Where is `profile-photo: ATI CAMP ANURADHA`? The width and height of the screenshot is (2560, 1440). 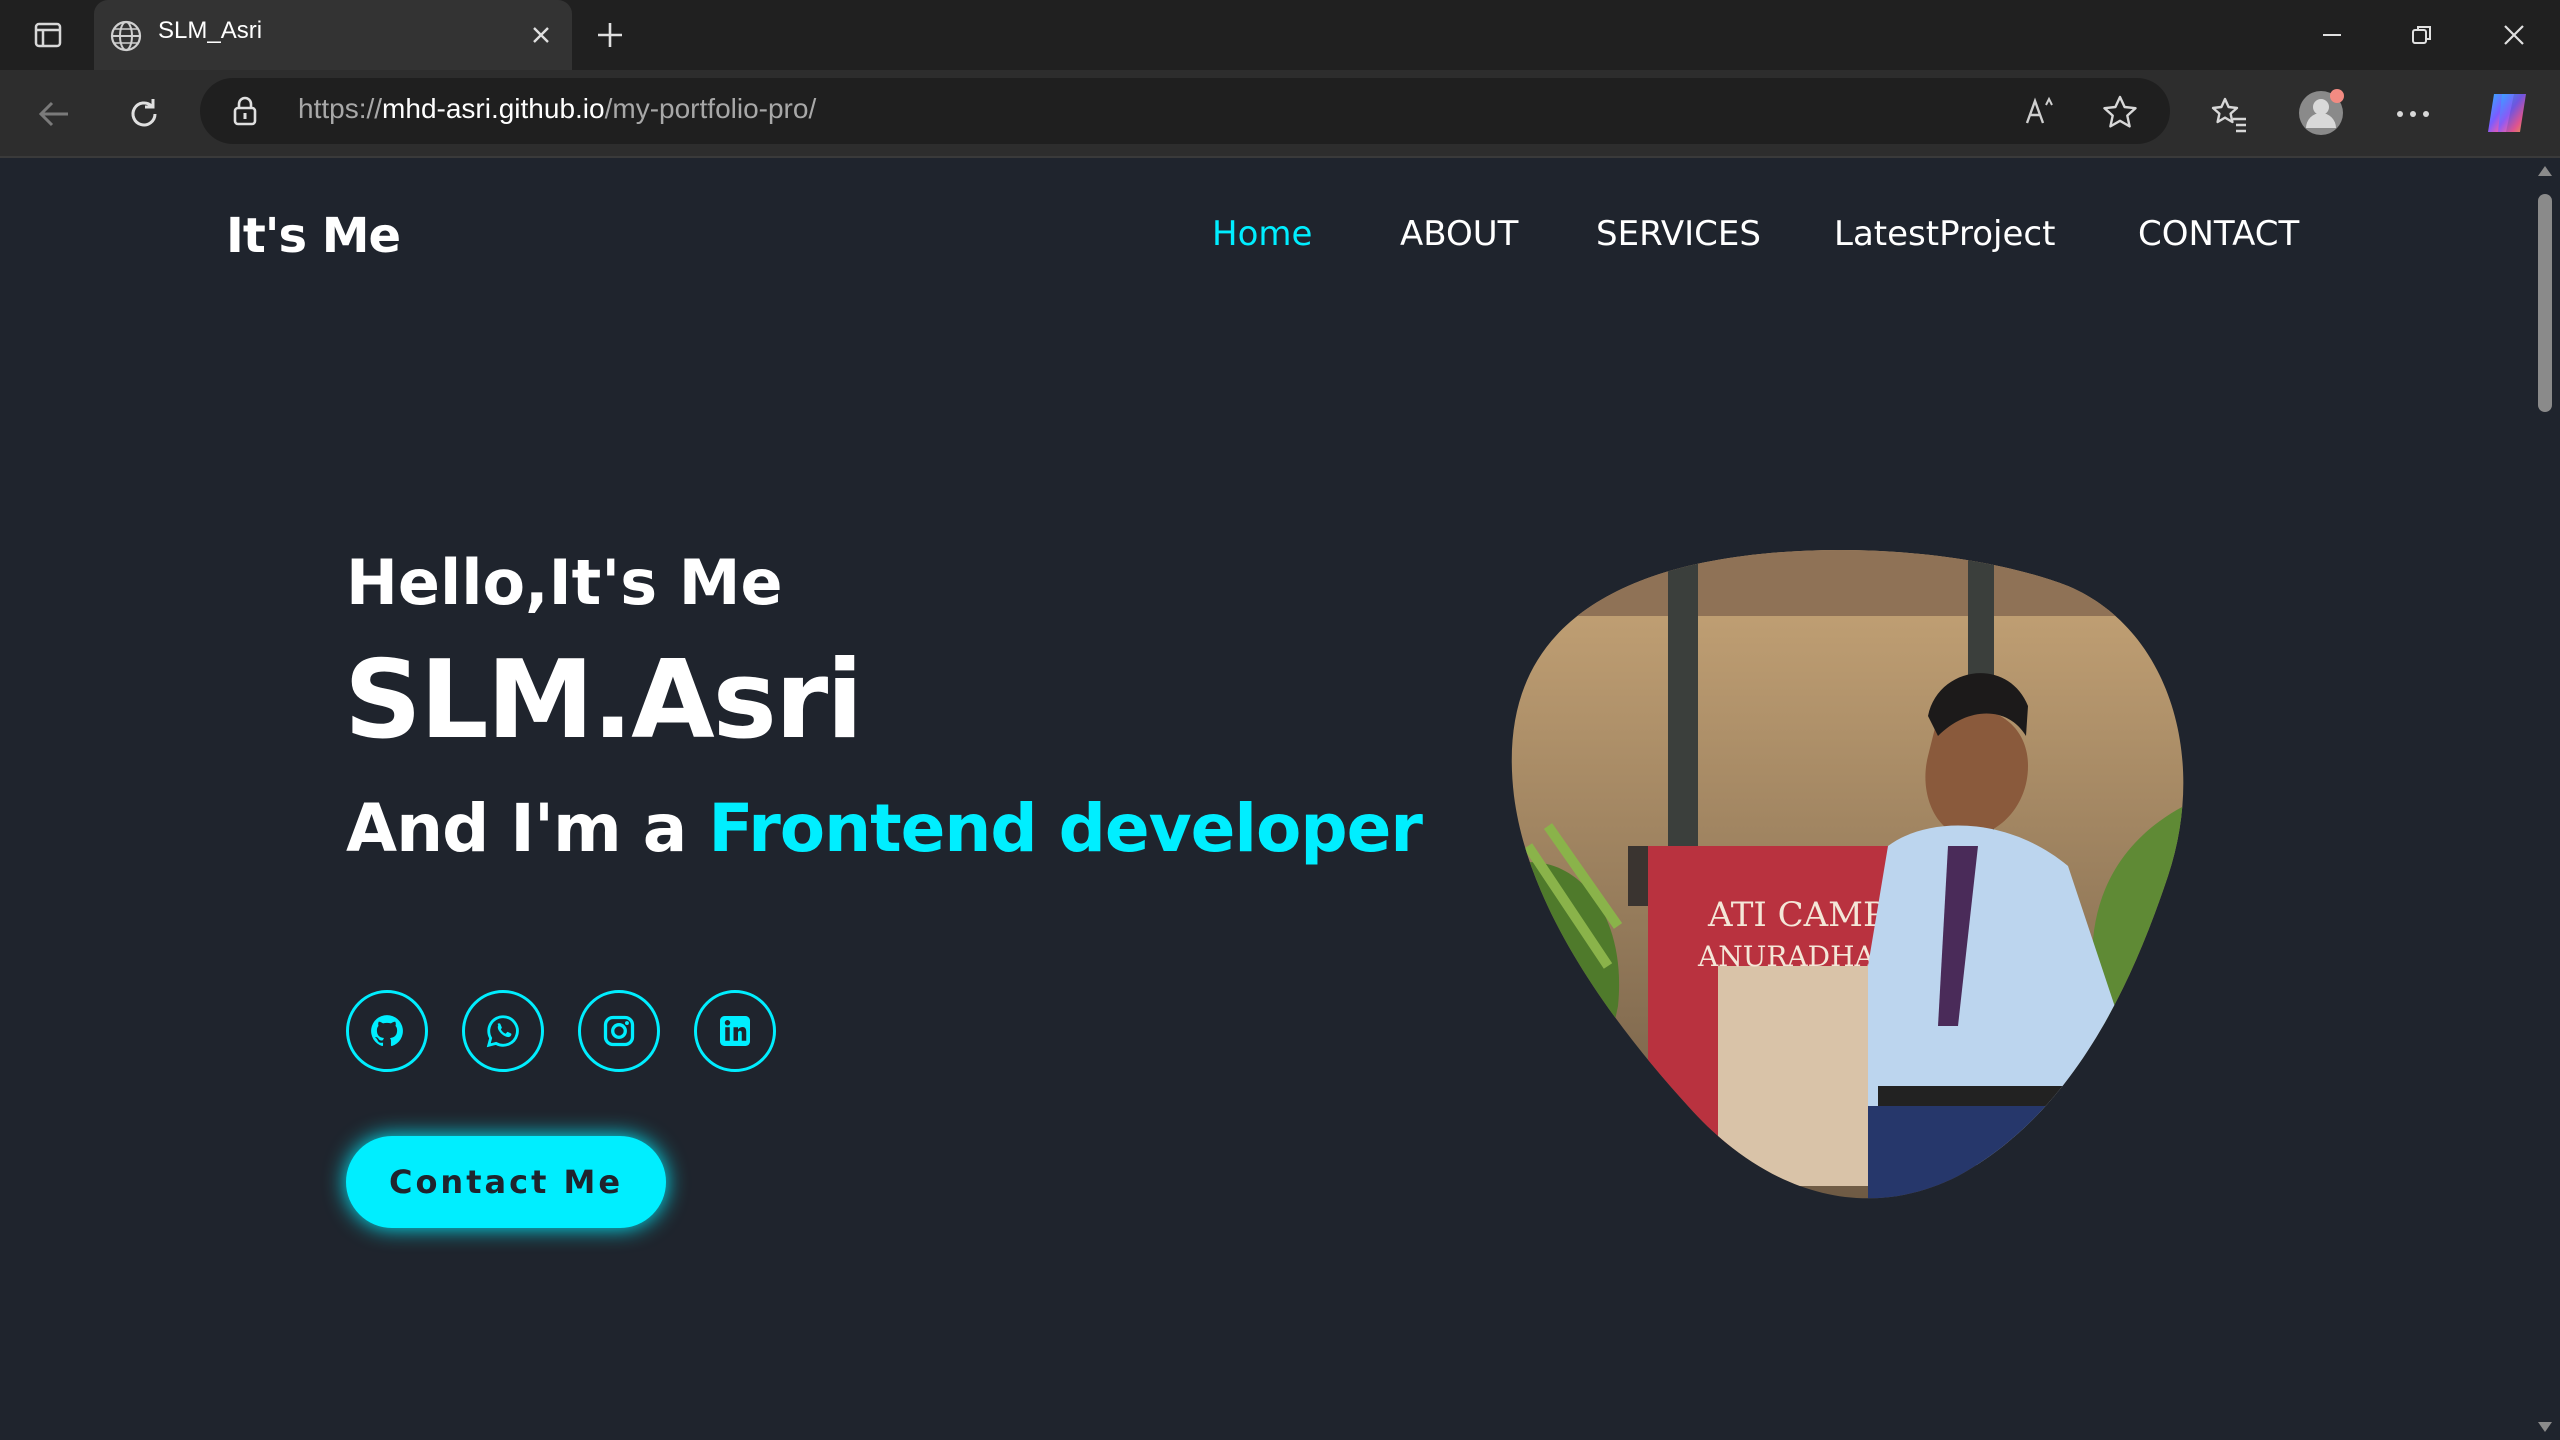
profile-photo: ATI CAMP ANURADHA is located at coordinates (1847, 874).